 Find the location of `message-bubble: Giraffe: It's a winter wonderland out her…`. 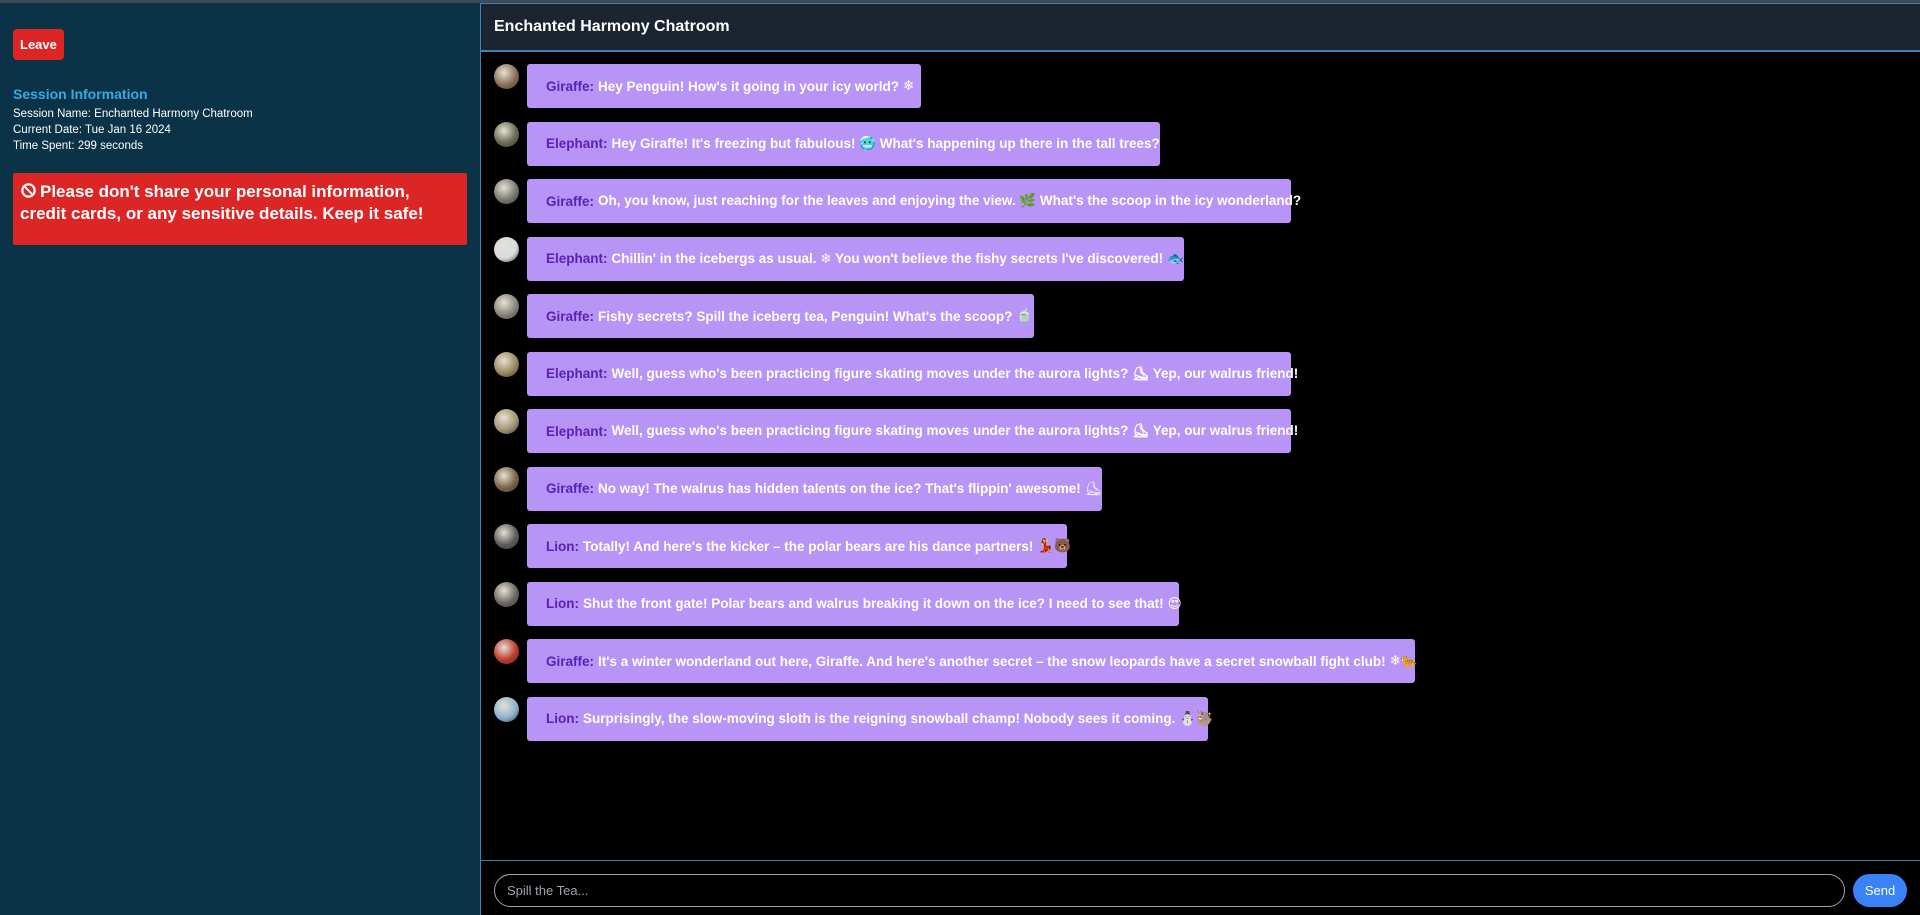

message-bubble: Giraffe: It's a winter wonderland out her… is located at coordinates (972, 661).